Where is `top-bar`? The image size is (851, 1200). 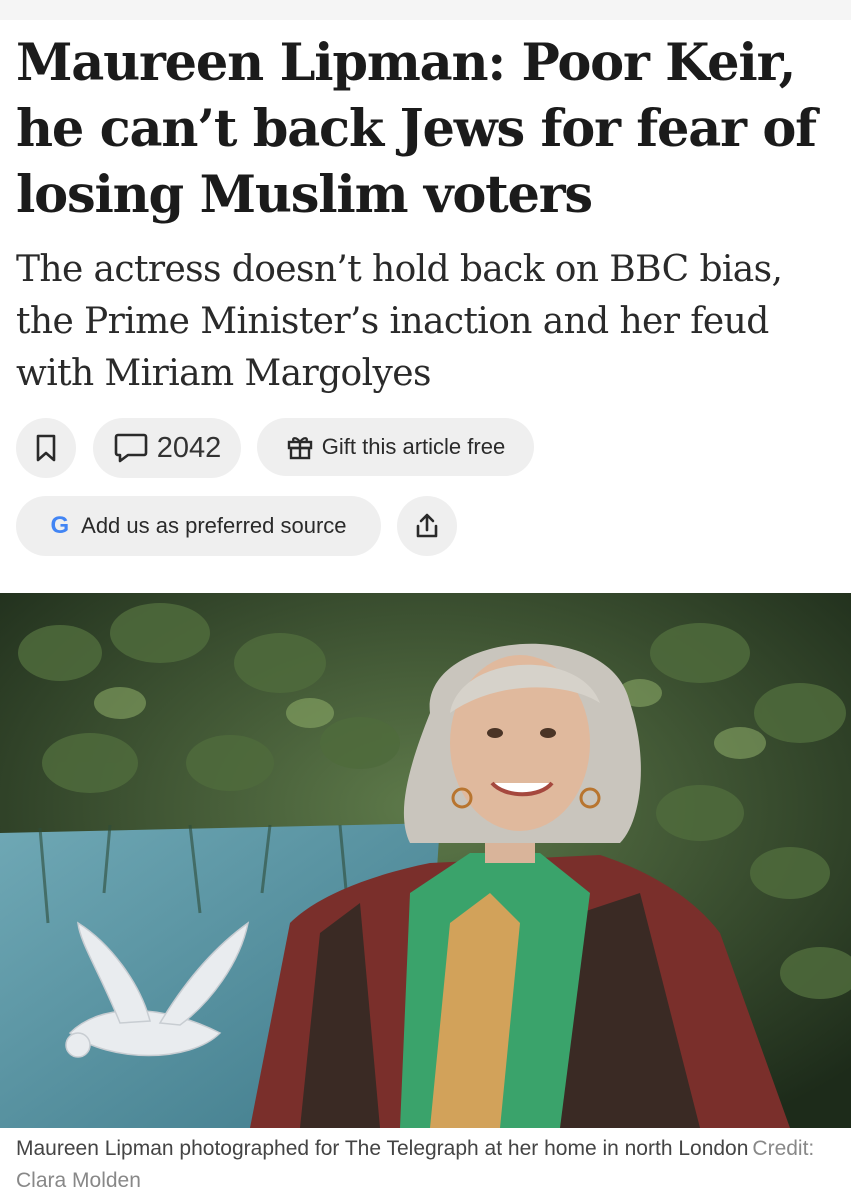
top-bar is located at coordinates (425, 10).